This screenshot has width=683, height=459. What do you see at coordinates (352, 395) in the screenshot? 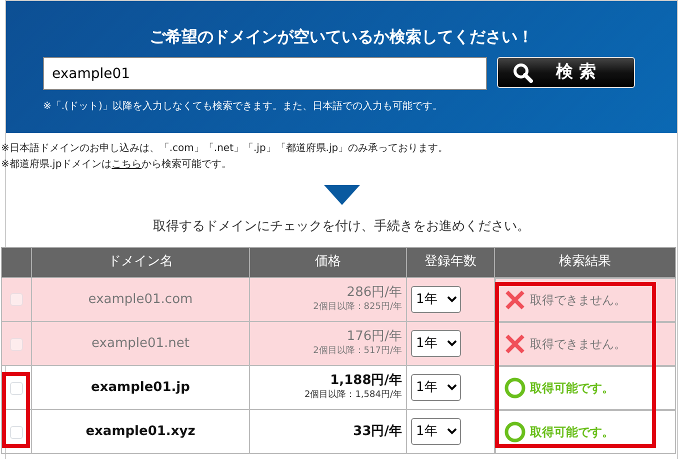
I see `price-note: 2個目以降：1,584円/年` at bounding box center [352, 395].